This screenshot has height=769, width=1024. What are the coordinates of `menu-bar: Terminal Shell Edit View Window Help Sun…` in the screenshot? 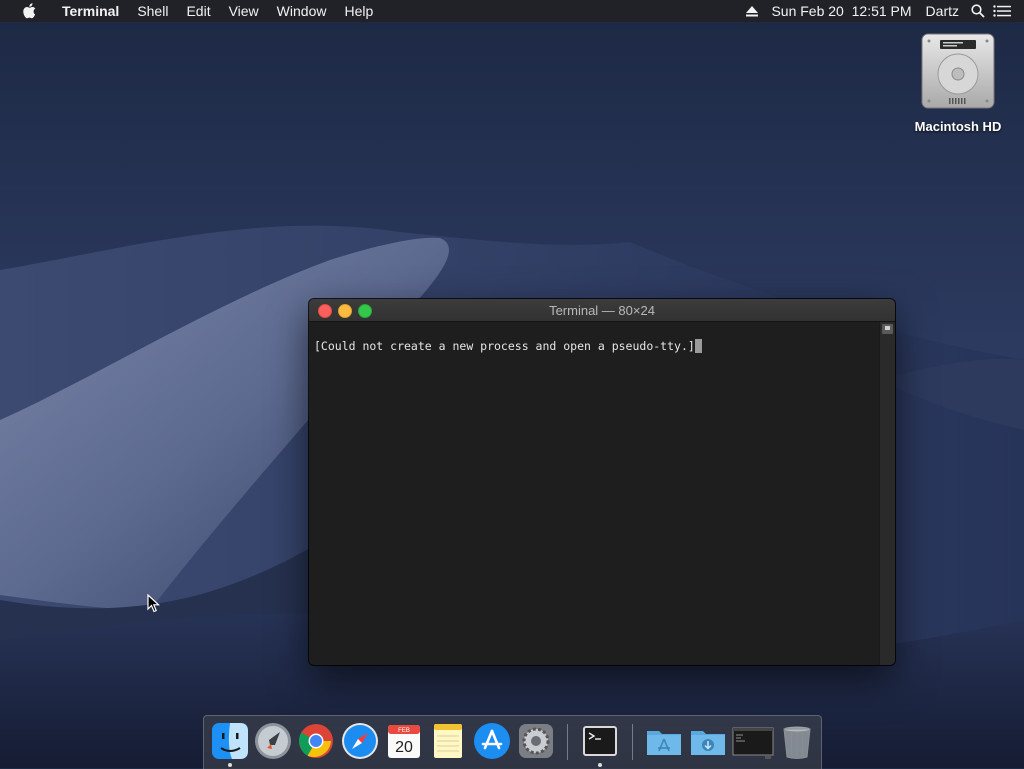 It's located at (512, 11).